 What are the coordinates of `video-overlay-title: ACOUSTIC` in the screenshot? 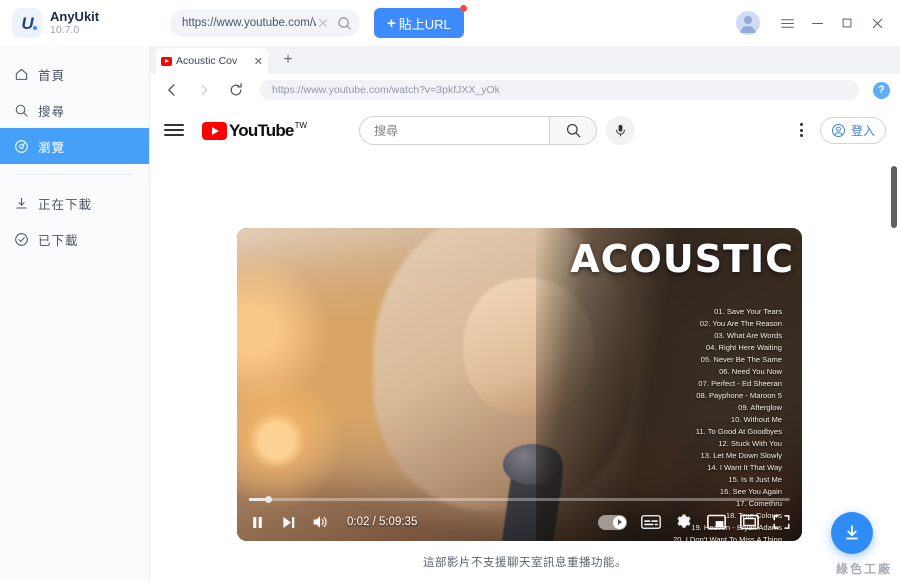 It's located at (682, 259).